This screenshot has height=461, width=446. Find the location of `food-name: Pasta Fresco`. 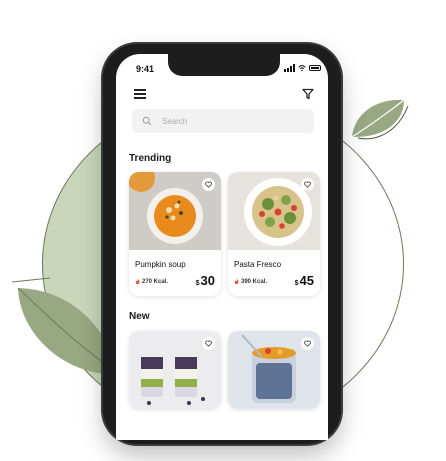

food-name: Pasta Fresco is located at coordinates (258, 264).